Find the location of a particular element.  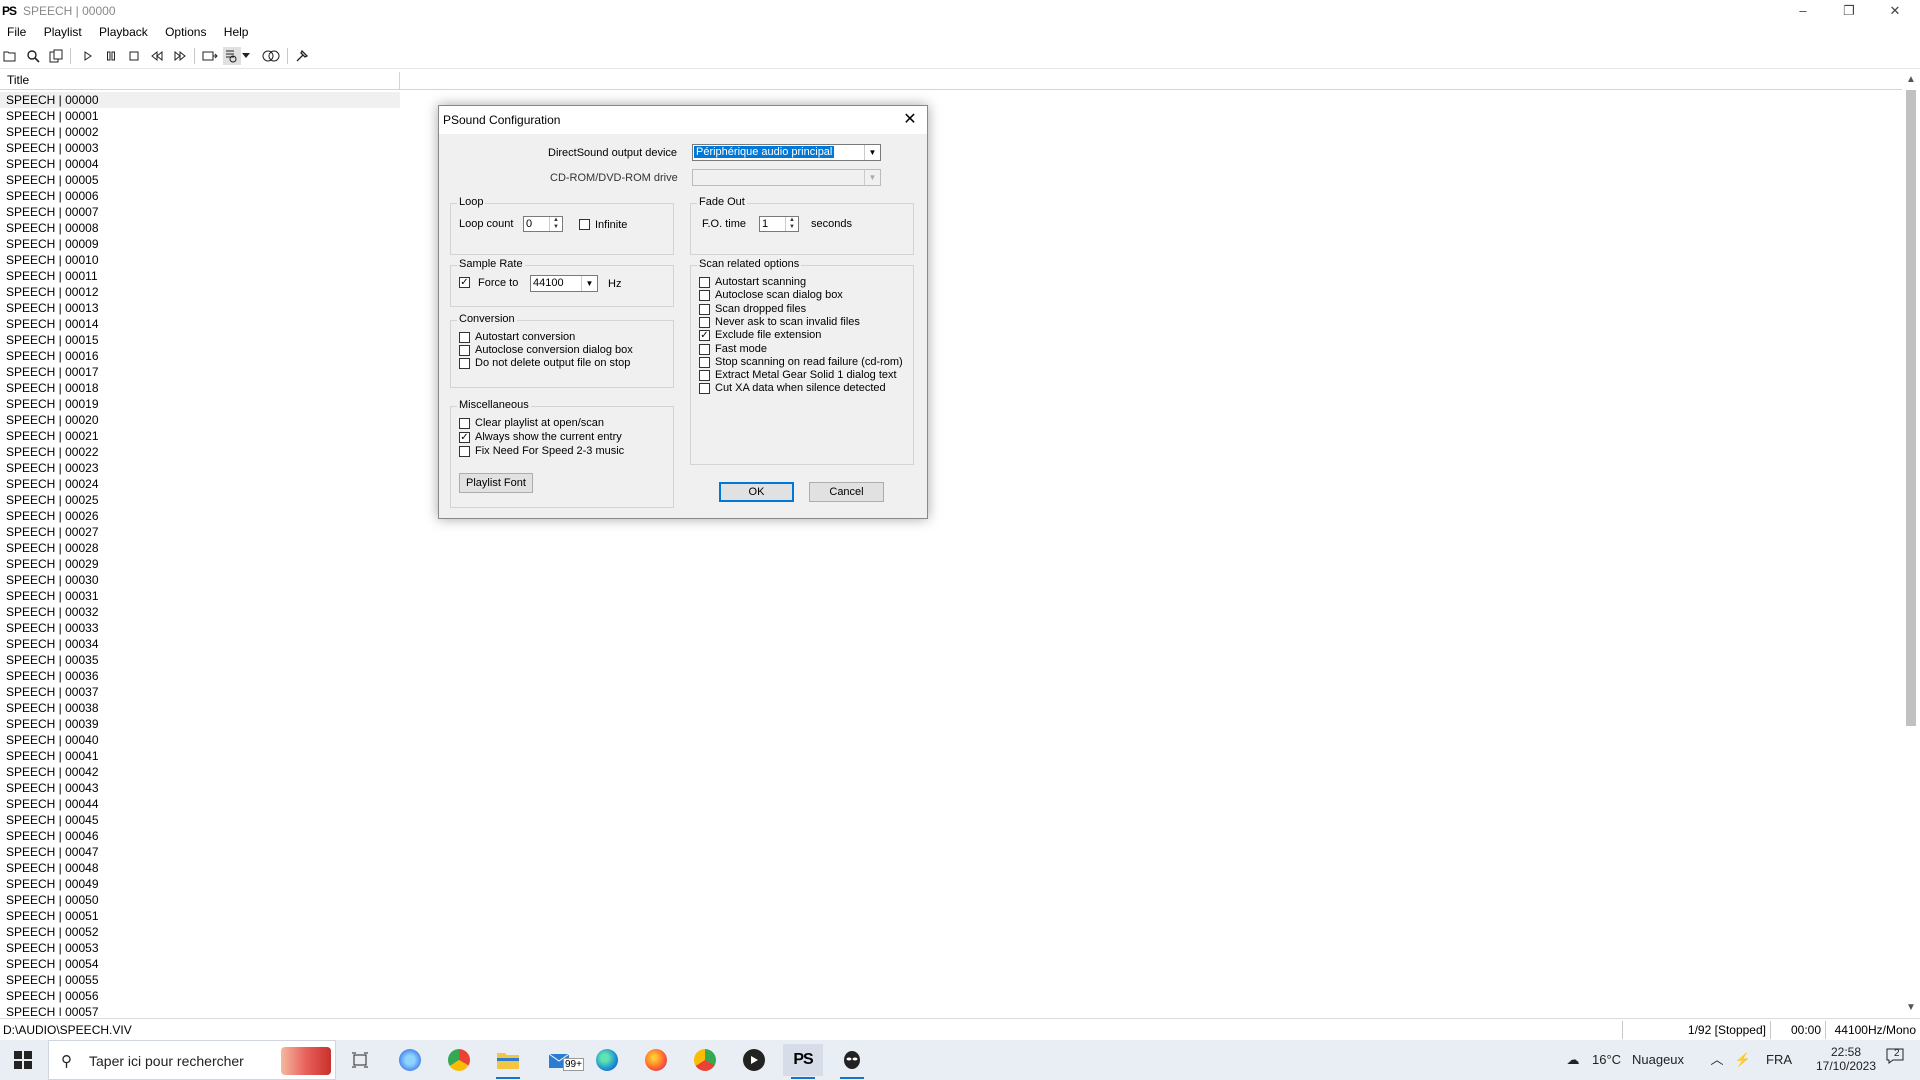

playlist-row: SPEECH | 00036 is located at coordinates (200, 676).